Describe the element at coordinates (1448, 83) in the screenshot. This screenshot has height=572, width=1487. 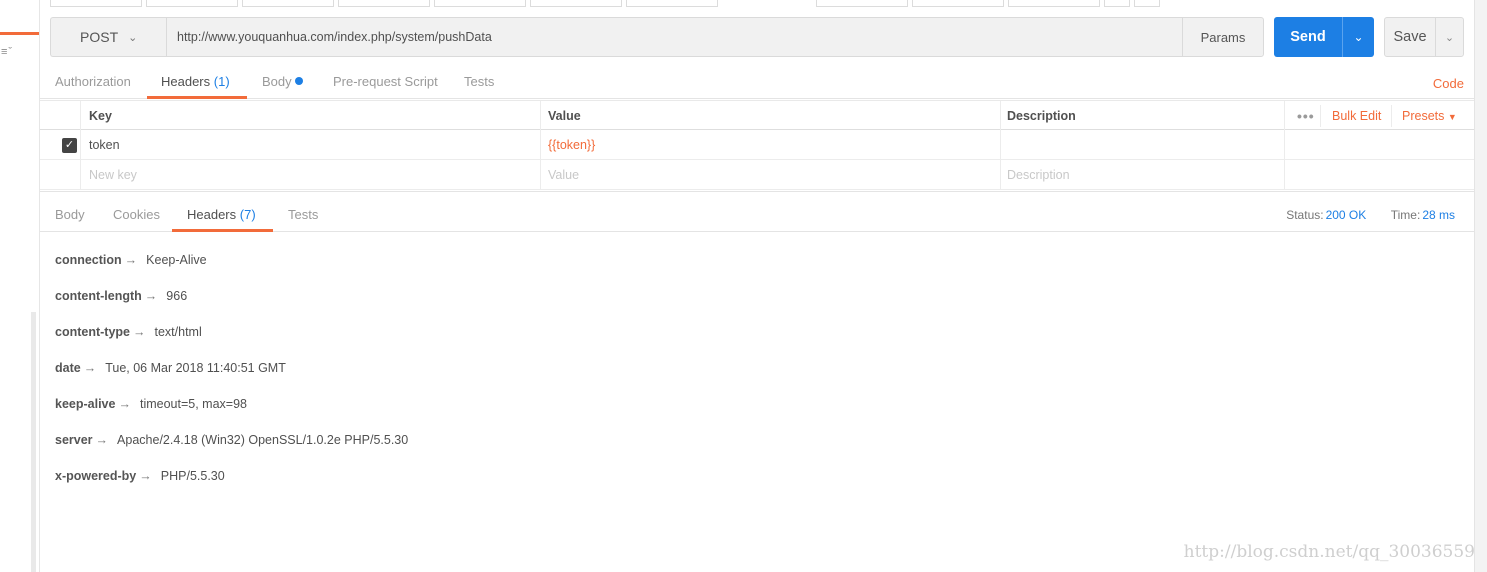
I see `code-link: Code` at that location.